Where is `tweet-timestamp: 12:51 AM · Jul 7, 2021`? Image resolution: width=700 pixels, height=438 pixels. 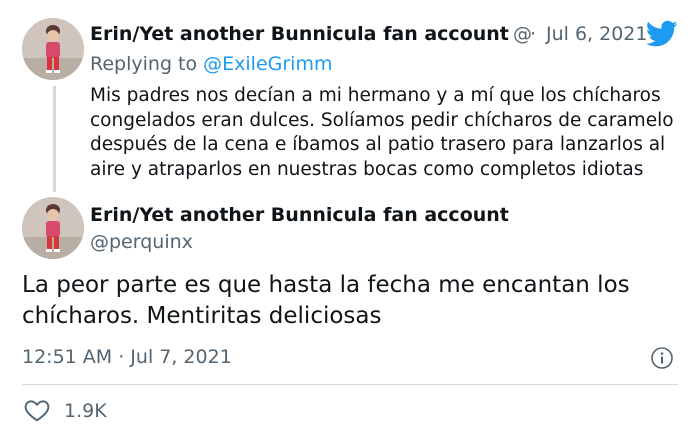 tweet-timestamp: 12:51 AM · Jul 7, 2021 is located at coordinates (127, 357).